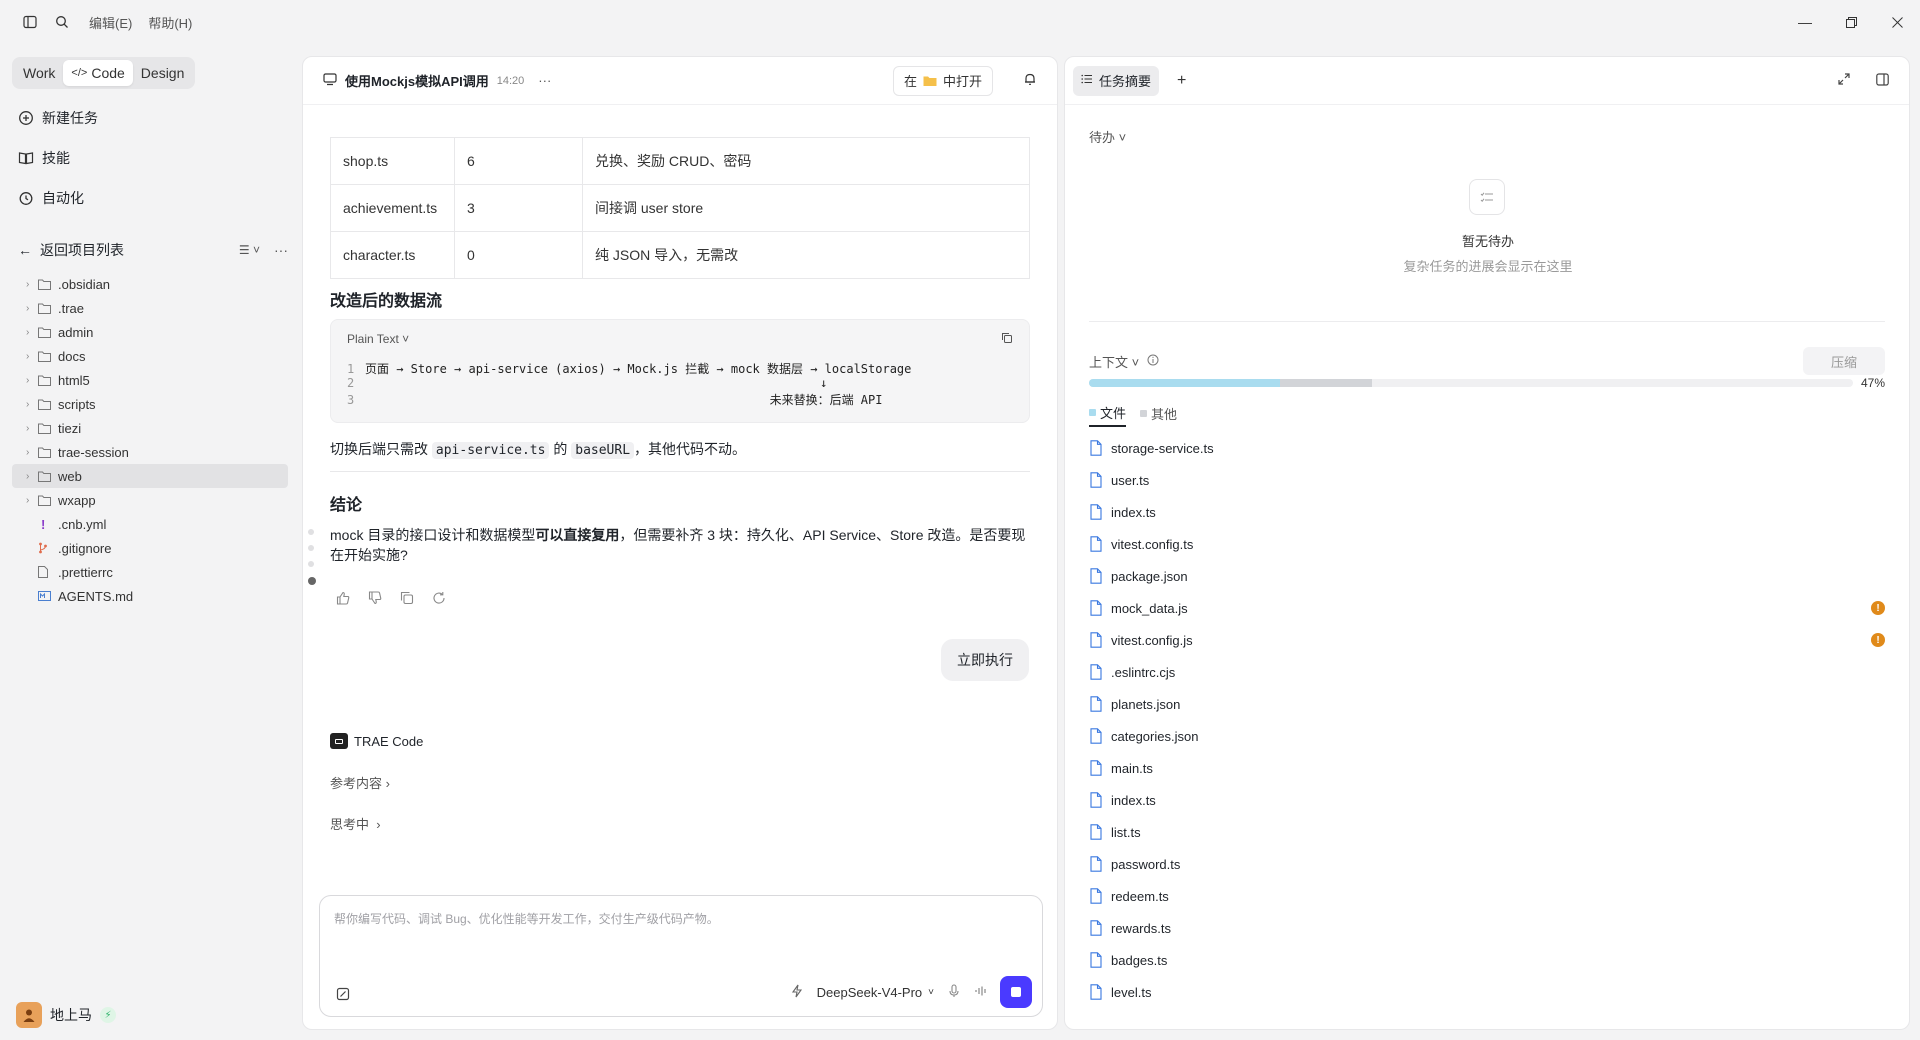  I want to click on tree-folder: › html5, so click(150, 380).